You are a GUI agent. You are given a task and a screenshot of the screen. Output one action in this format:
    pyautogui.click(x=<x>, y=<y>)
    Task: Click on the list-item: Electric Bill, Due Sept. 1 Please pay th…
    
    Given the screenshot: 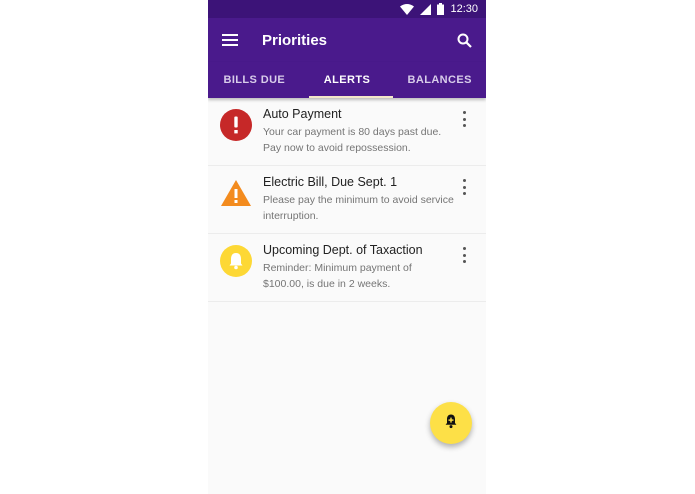 What is the action you would take?
    pyautogui.click(x=347, y=200)
    